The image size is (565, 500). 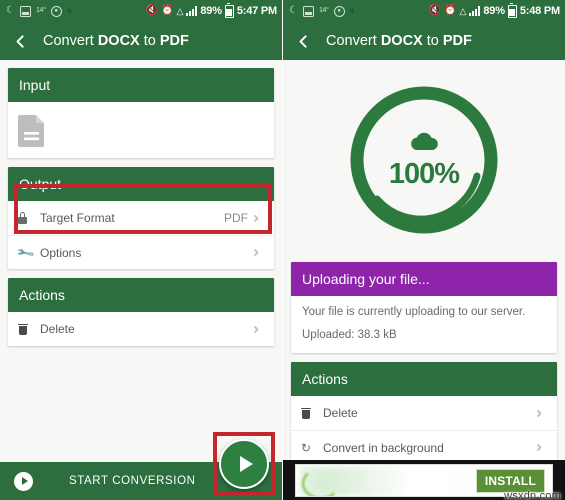 I want to click on clock-label: 5:47 PM, so click(x=256, y=11).